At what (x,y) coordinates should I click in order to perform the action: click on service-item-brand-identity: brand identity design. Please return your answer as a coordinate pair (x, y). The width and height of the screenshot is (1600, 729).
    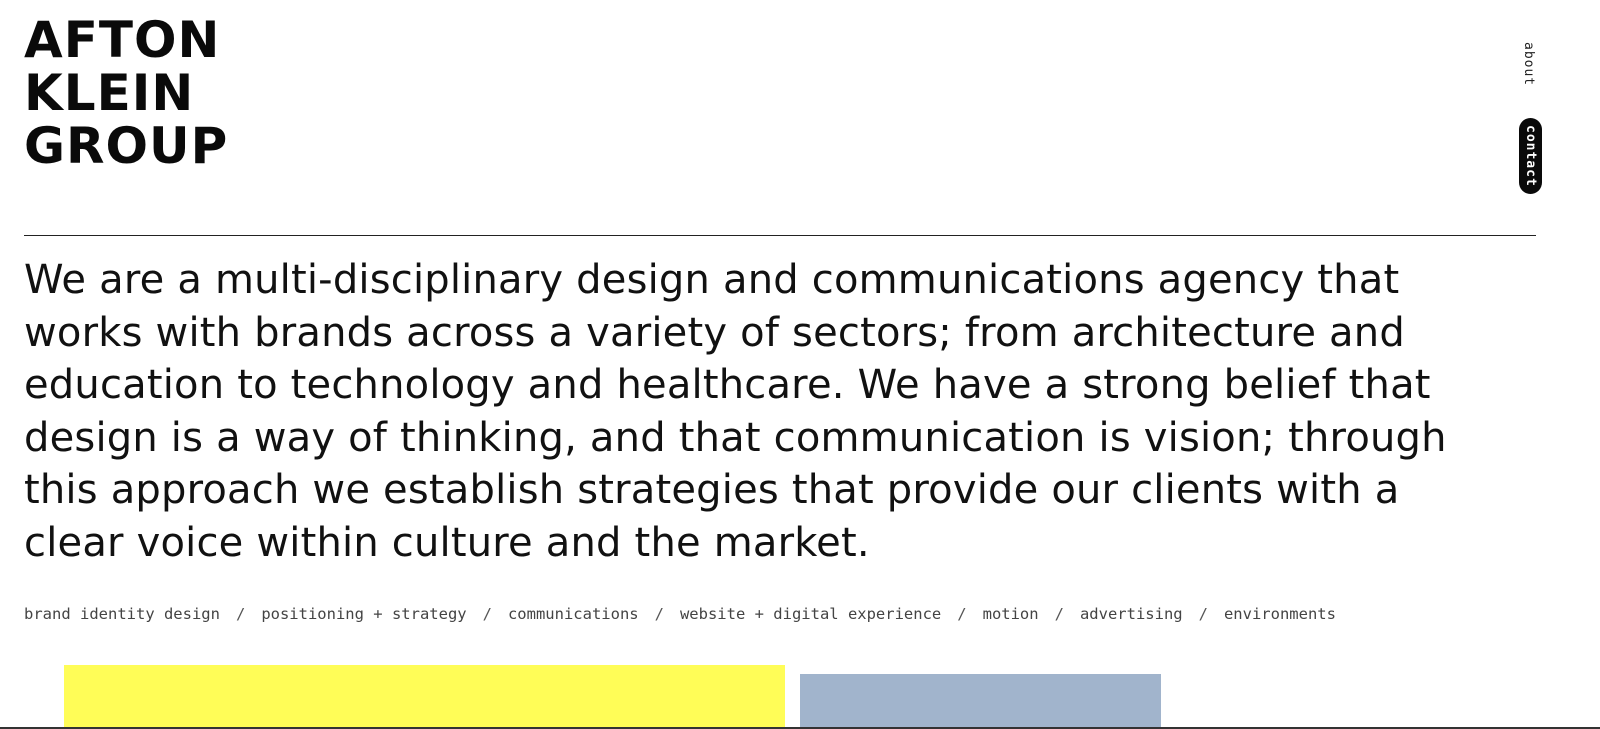
    Looking at the image, I should click on (122, 614).